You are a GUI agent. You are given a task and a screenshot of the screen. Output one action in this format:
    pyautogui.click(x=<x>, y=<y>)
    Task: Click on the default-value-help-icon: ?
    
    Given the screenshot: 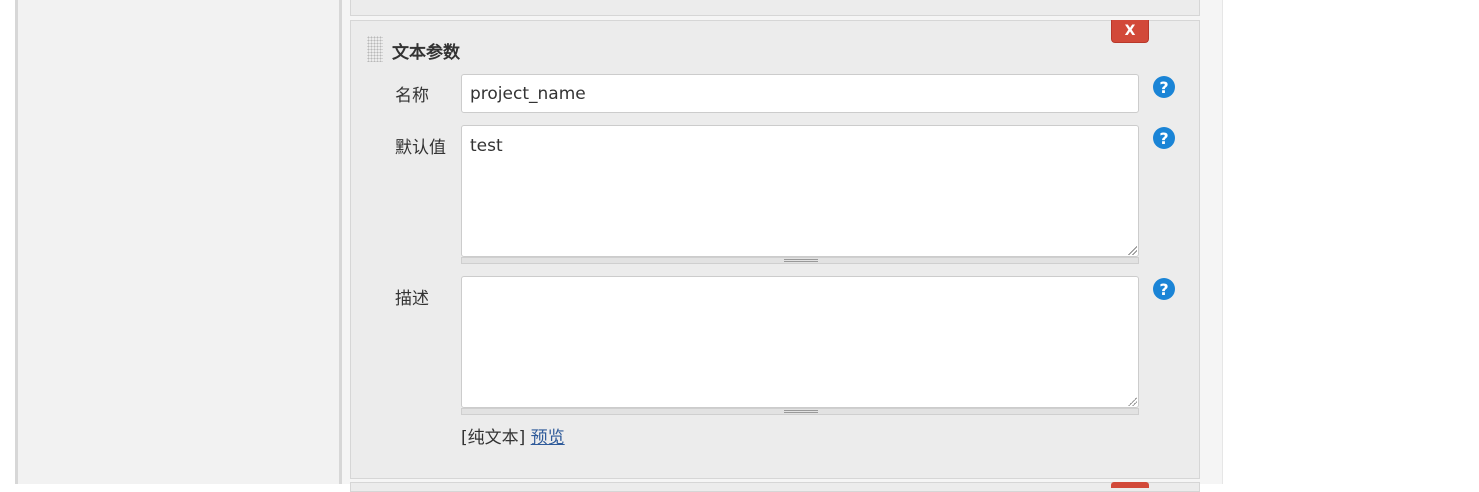 What is the action you would take?
    pyautogui.click(x=1164, y=138)
    